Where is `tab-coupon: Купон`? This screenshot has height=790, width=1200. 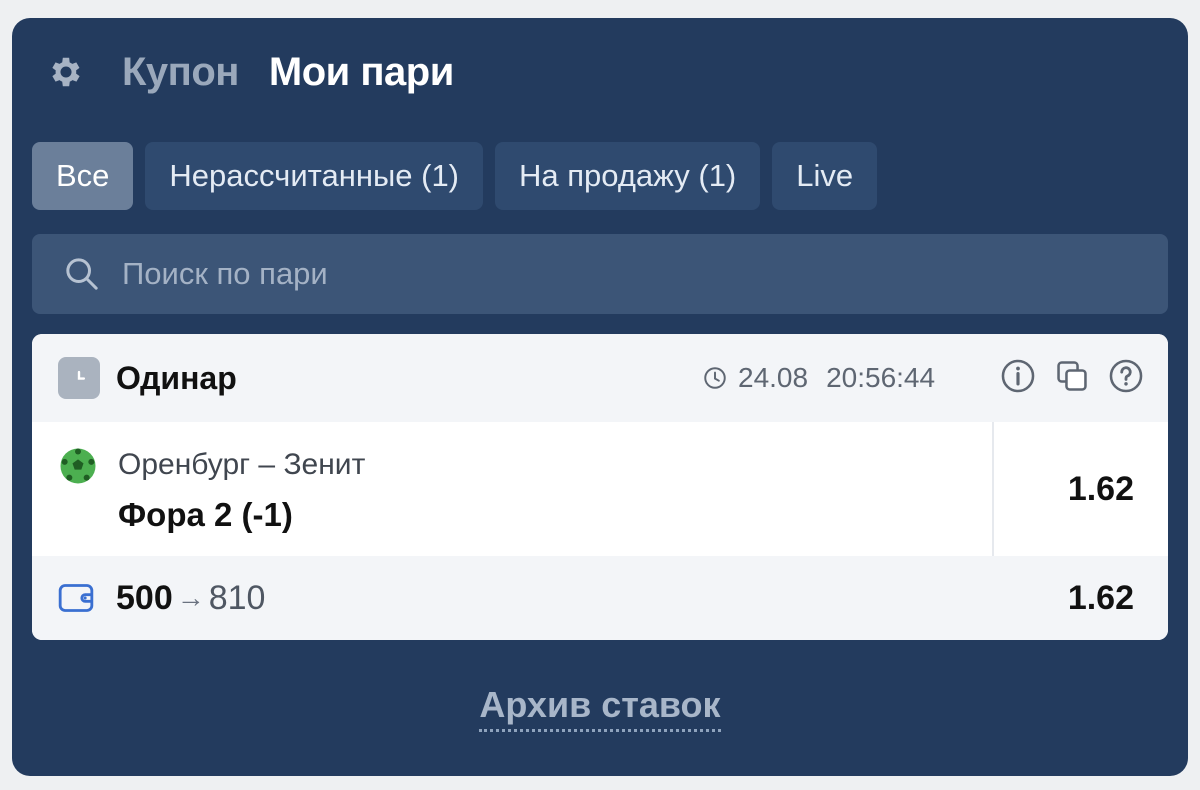 tab-coupon: Купон is located at coordinates (180, 72).